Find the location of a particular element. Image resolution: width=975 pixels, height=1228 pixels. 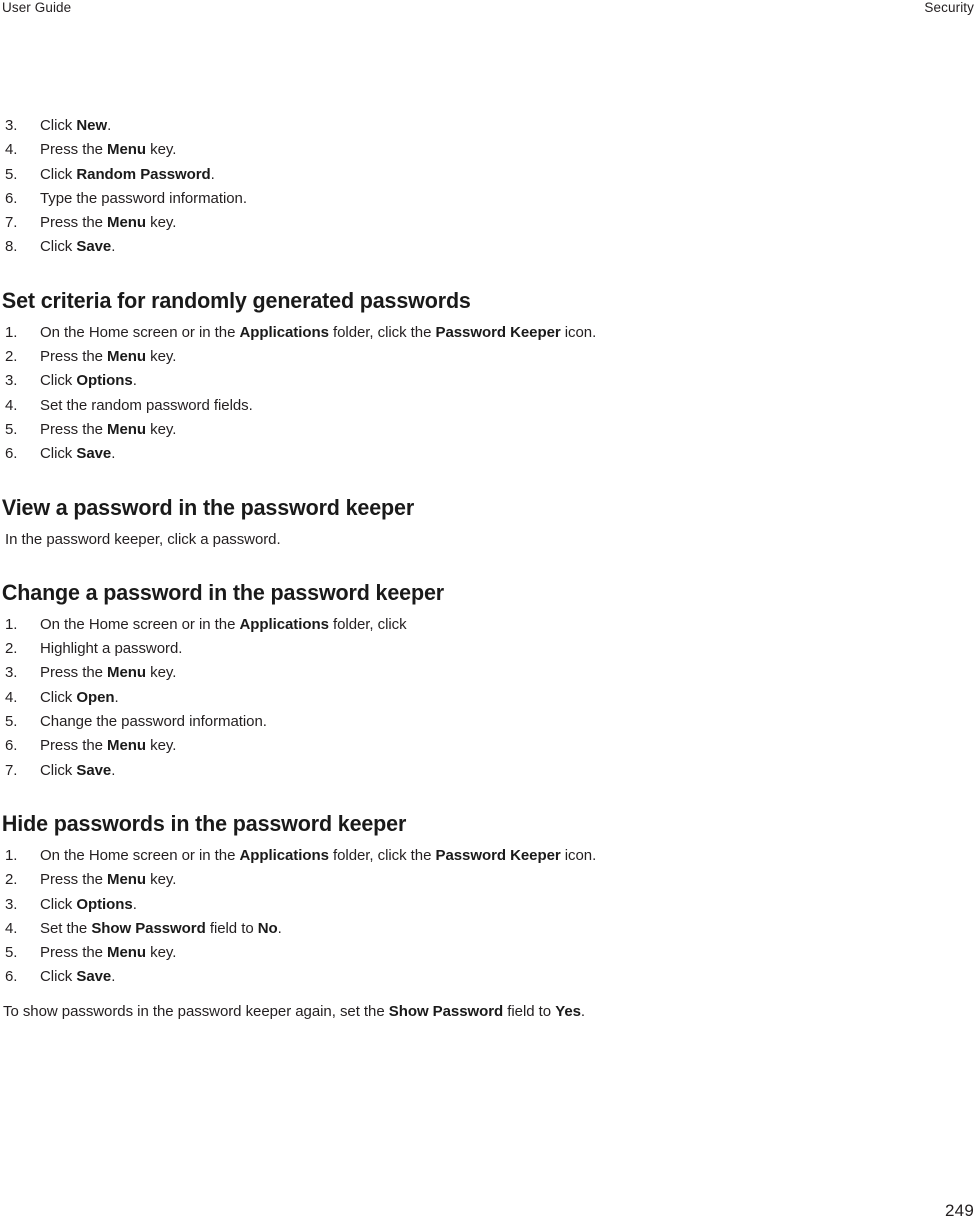

section-heading-block: Hide passwords in the password keeper is located at coordinates (350, 823).